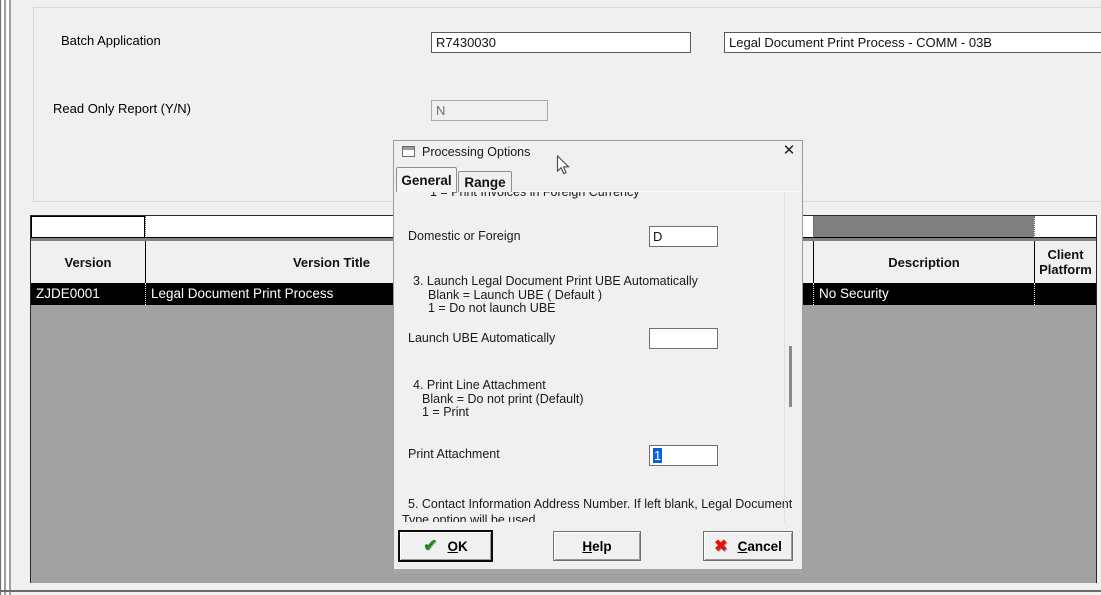 The height and width of the screenshot is (595, 1101). What do you see at coordinates (683, 338) in the screenshot?
I see `launch-ube-input` at bounding box center [683, 338].